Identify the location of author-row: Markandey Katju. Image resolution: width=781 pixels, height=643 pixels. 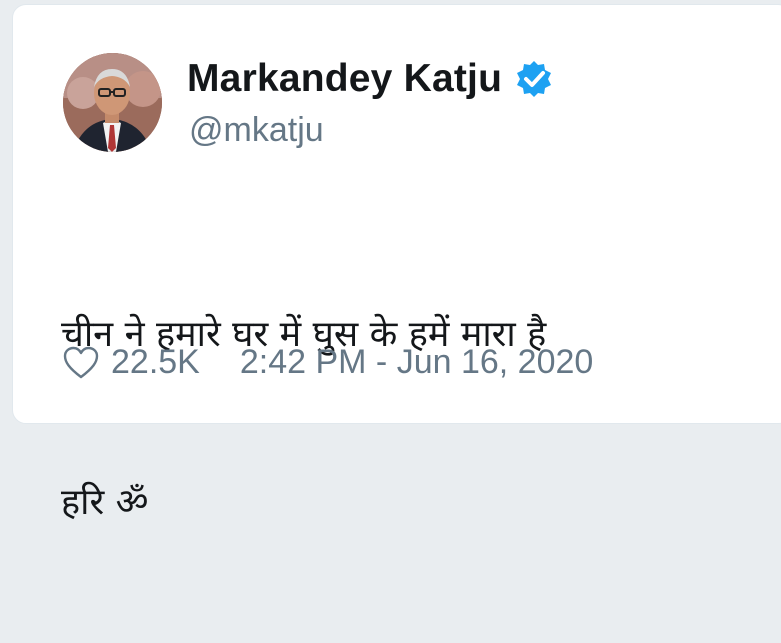
(370, 79).